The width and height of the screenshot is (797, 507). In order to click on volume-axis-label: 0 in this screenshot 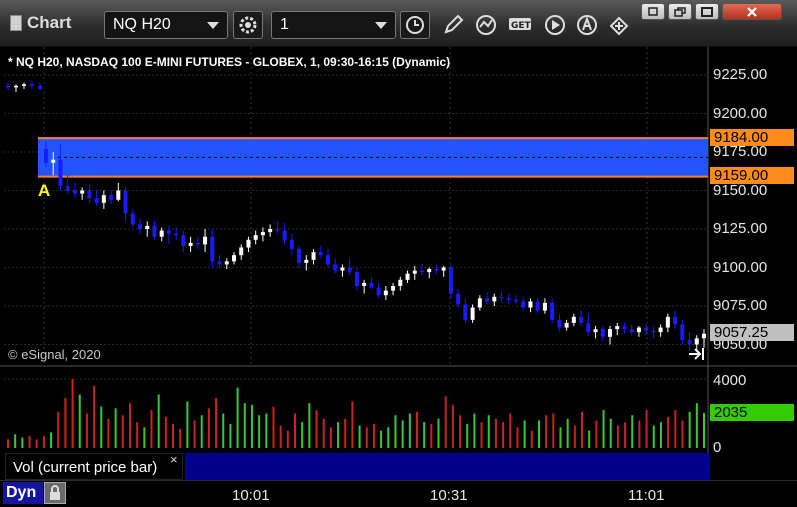, I will do `click(717, 447)`.